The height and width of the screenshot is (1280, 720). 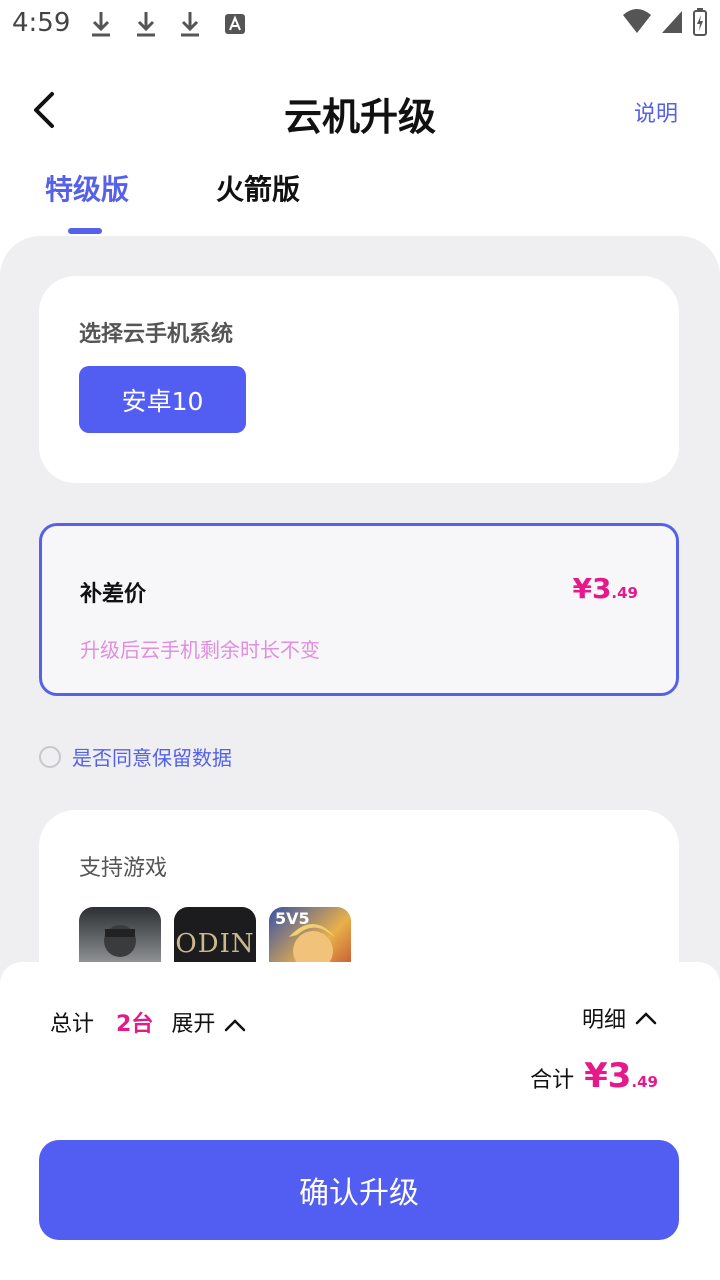 What do you see at coordinates (258, 188) in the screenshot?
I see `tab-rocket: 火箭版` at bounding box center [258, 188].